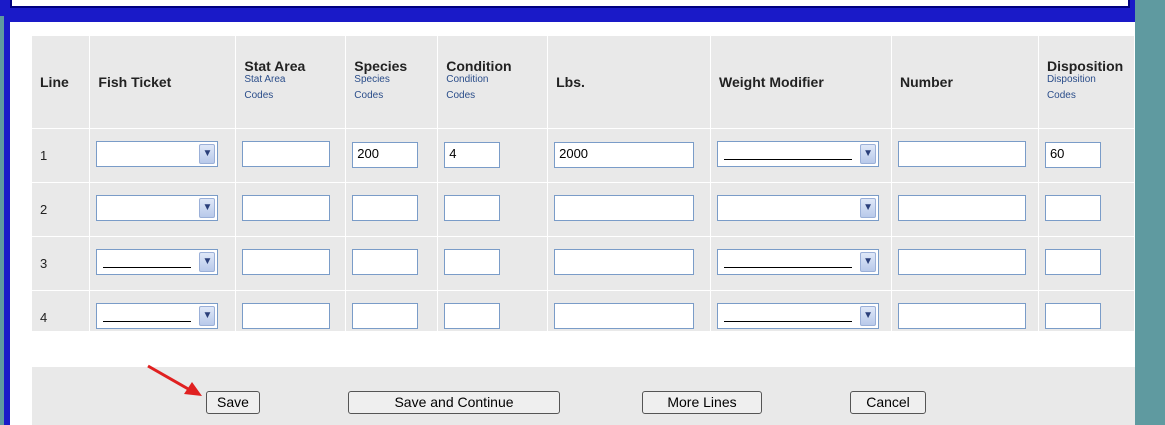  What do you see at coordinates (385, 155) in the screenshot?
I see `species-input: 200` at bounding box center [385, 155].